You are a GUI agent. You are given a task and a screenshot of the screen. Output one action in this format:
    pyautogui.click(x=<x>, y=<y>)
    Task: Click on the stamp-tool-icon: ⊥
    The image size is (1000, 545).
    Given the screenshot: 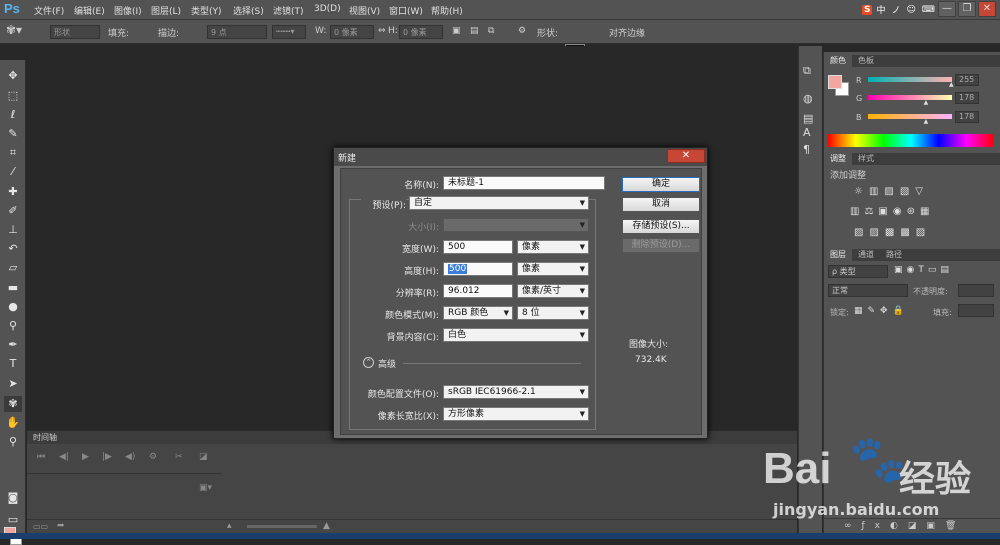 What is the action you would take?
    pyautogui.click(x=13, y=230)
    